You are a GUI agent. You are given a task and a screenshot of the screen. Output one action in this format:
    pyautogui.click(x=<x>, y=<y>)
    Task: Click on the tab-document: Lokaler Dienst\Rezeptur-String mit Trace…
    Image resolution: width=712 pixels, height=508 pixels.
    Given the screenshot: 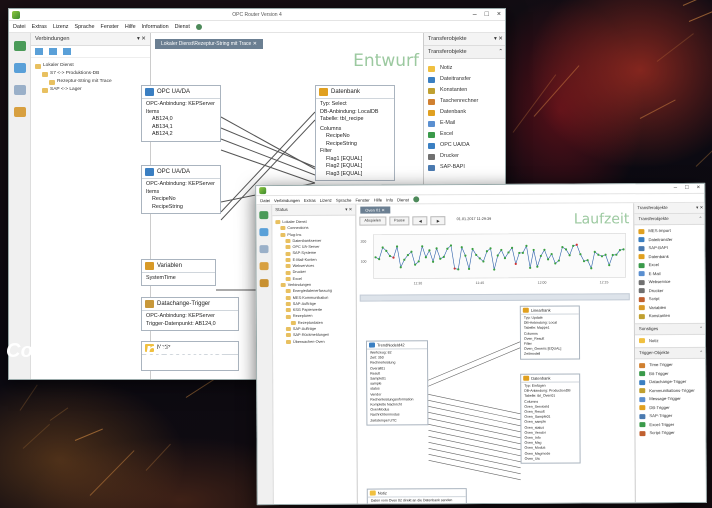 What is the action you would take?
    pyautogui.click(x=209, y=44)
    